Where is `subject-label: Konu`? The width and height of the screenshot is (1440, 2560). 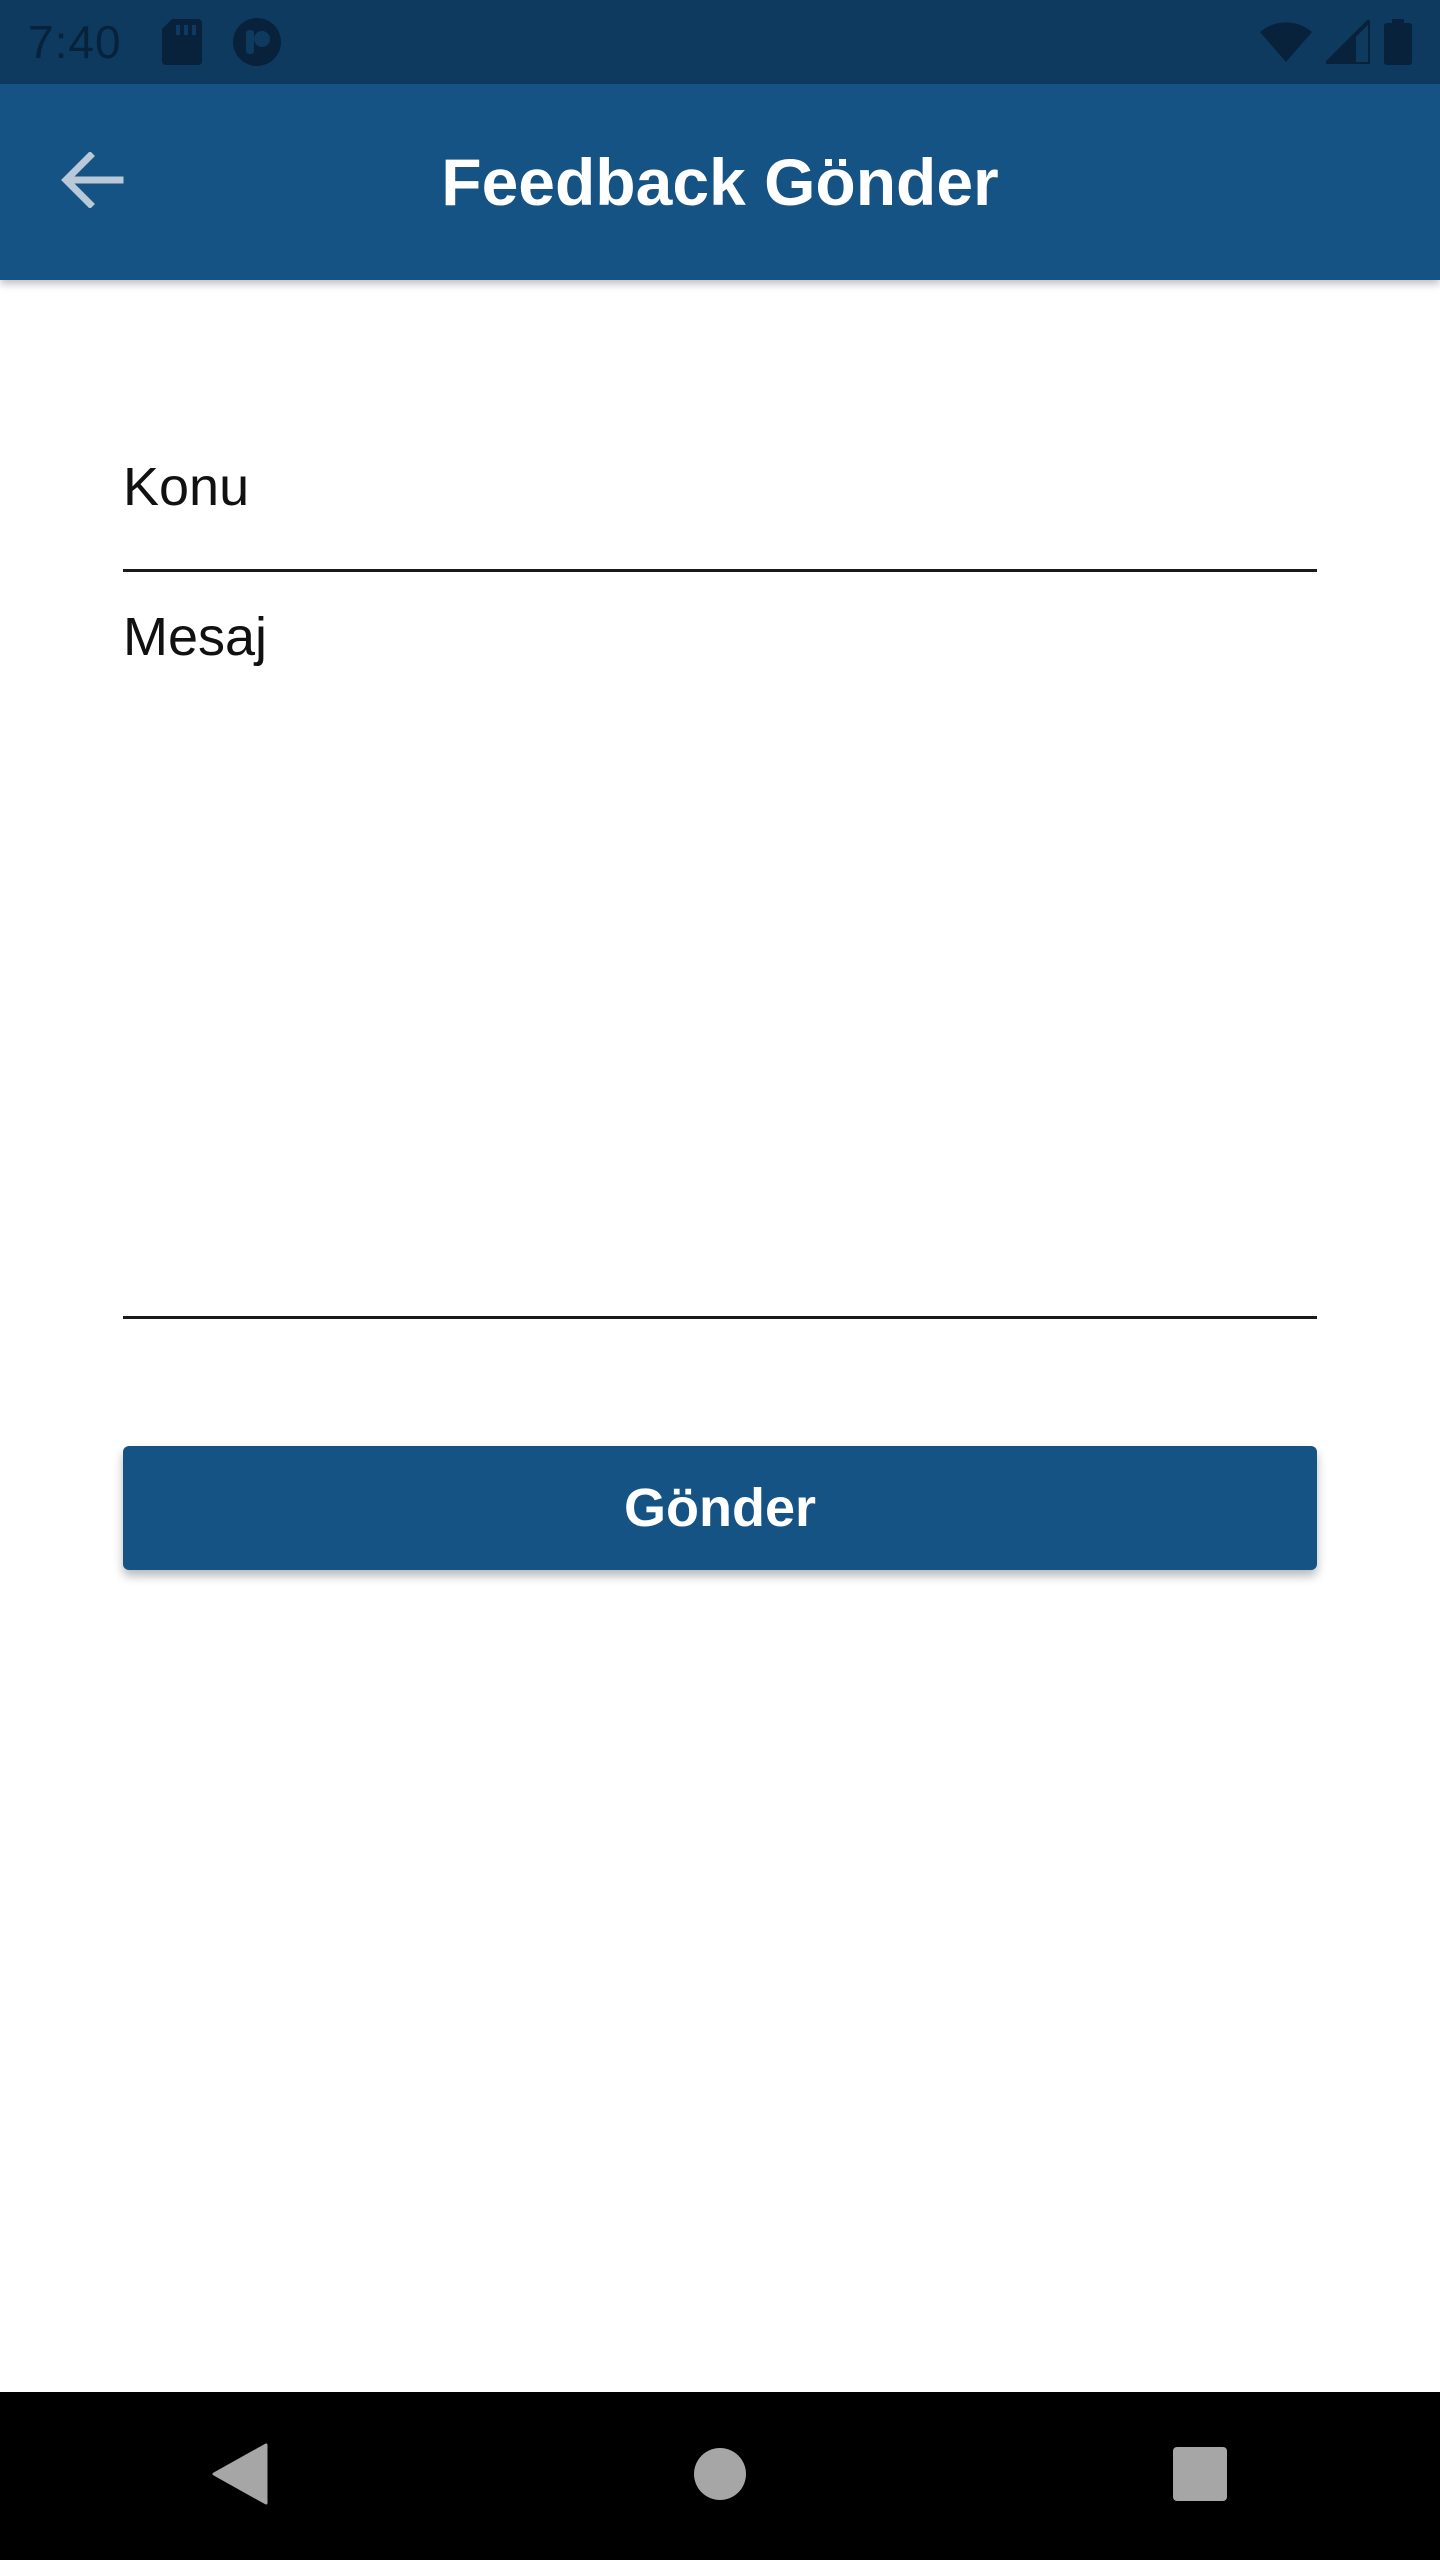
subject-label: Konu is located at coordinates (186, 487).